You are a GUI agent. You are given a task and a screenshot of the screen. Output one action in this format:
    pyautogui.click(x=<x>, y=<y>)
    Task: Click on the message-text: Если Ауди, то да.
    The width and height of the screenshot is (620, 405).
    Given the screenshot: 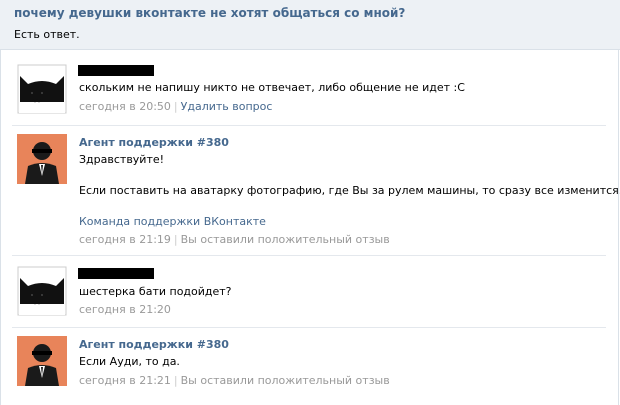 What is the action you would take?
    pyautogui.click(x=129, y=361)
    